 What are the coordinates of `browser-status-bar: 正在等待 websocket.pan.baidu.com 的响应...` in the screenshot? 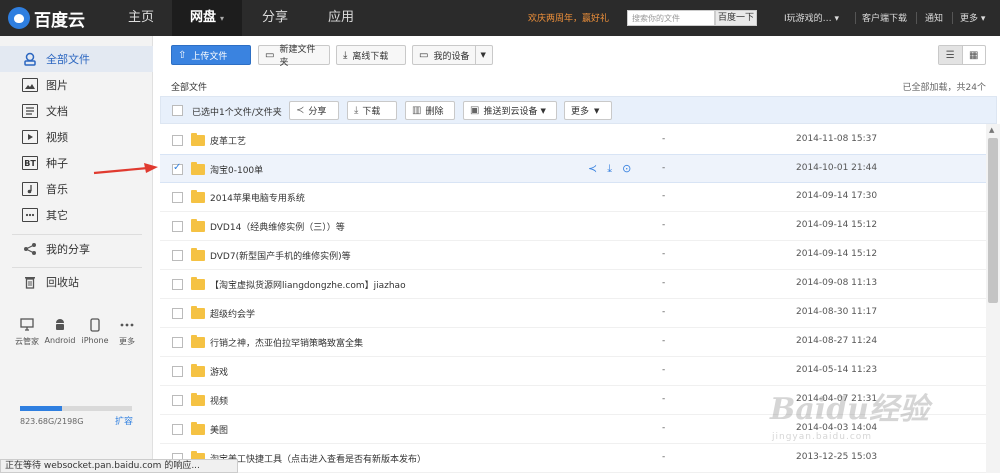 It's located at (119, 466).